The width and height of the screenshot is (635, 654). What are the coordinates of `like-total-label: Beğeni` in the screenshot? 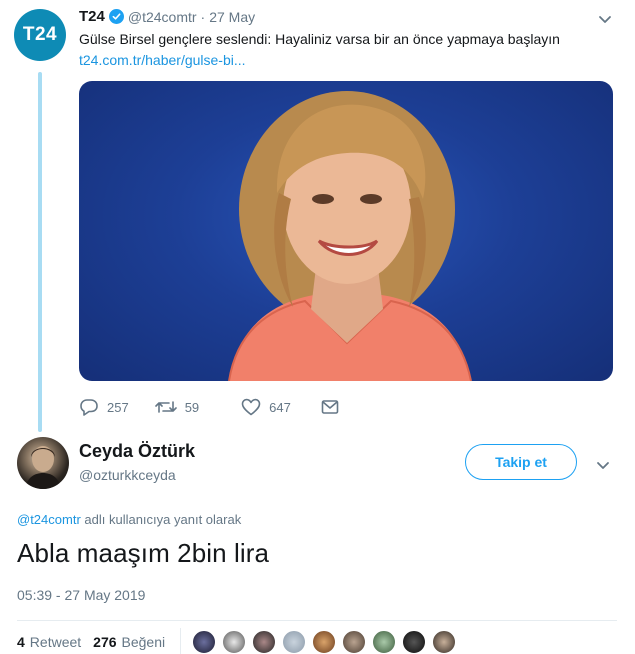 It's located at (144, 642).